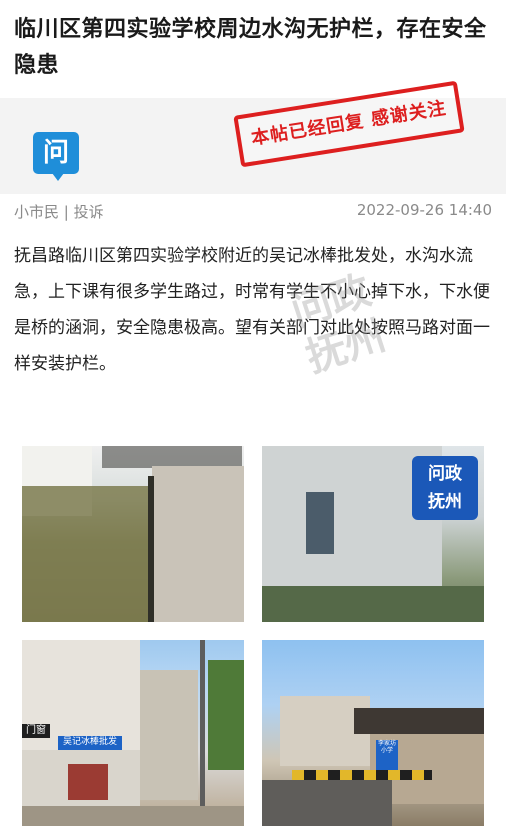 The height and width of the screenshot is (827, 506). I want to click on road, so click(327, 803).